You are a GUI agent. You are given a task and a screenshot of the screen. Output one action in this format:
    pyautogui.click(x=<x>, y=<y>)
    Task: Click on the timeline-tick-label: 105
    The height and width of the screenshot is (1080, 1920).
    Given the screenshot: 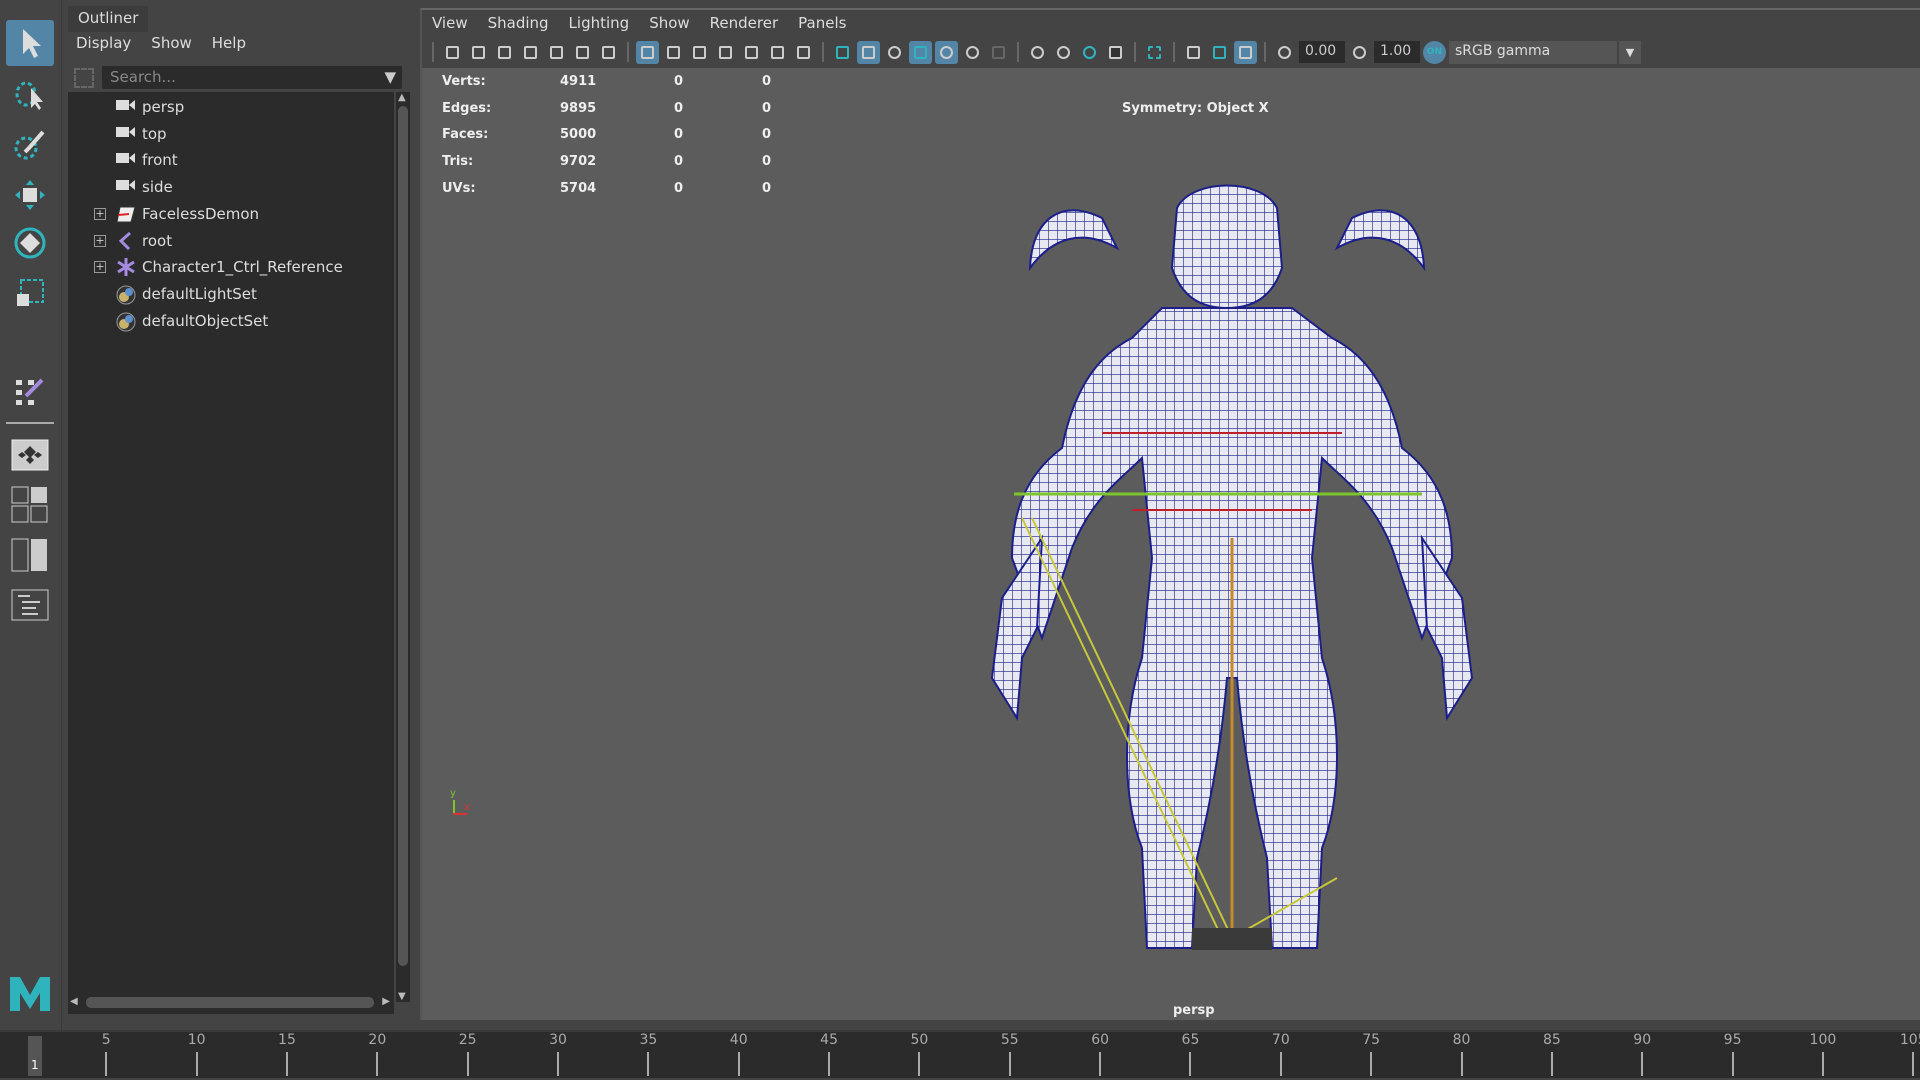 What is the action you would take?
    pyautogui.click(x=1909, y=1040)
    